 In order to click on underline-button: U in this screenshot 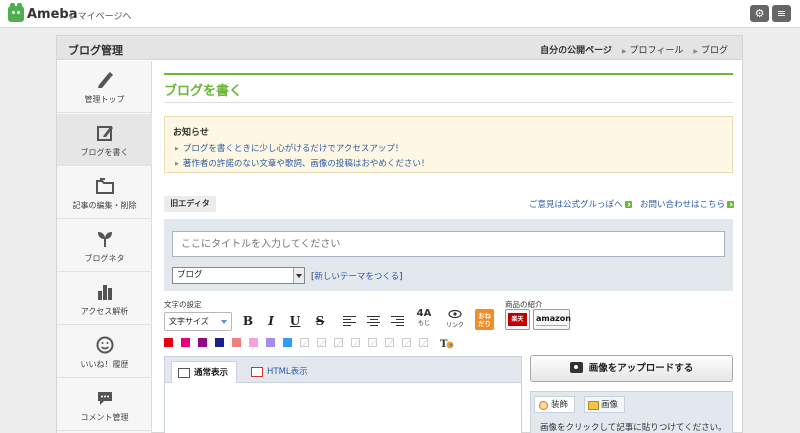, I will do `click(295, 321)`.